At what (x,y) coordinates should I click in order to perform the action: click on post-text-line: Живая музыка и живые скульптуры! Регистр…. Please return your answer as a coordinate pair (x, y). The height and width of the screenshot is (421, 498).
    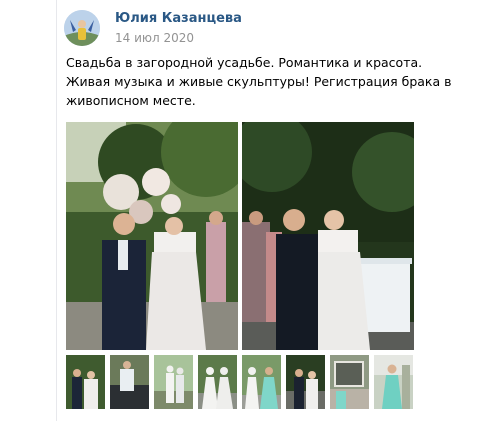
    Looking at the image, I should click on (259, 81).